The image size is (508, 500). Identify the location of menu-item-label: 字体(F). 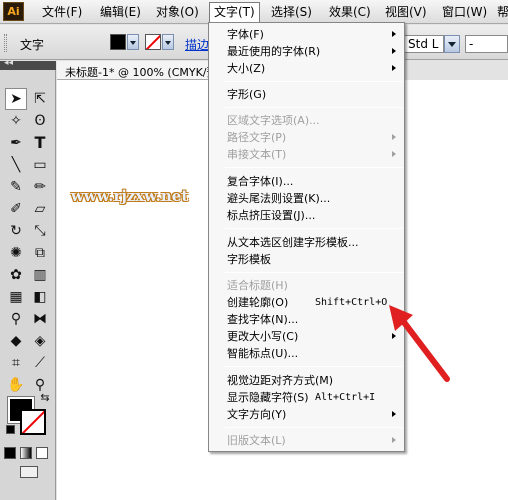
(245, 34).